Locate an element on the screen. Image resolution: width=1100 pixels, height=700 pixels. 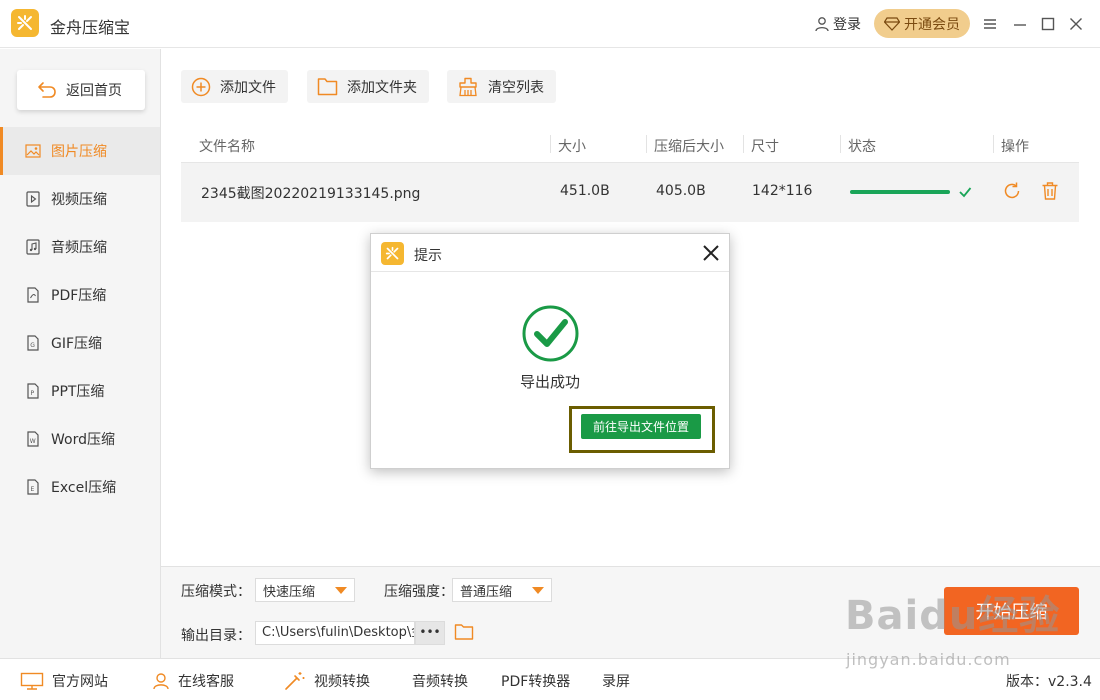
svg-text: E is located at coordinates (33, 489).